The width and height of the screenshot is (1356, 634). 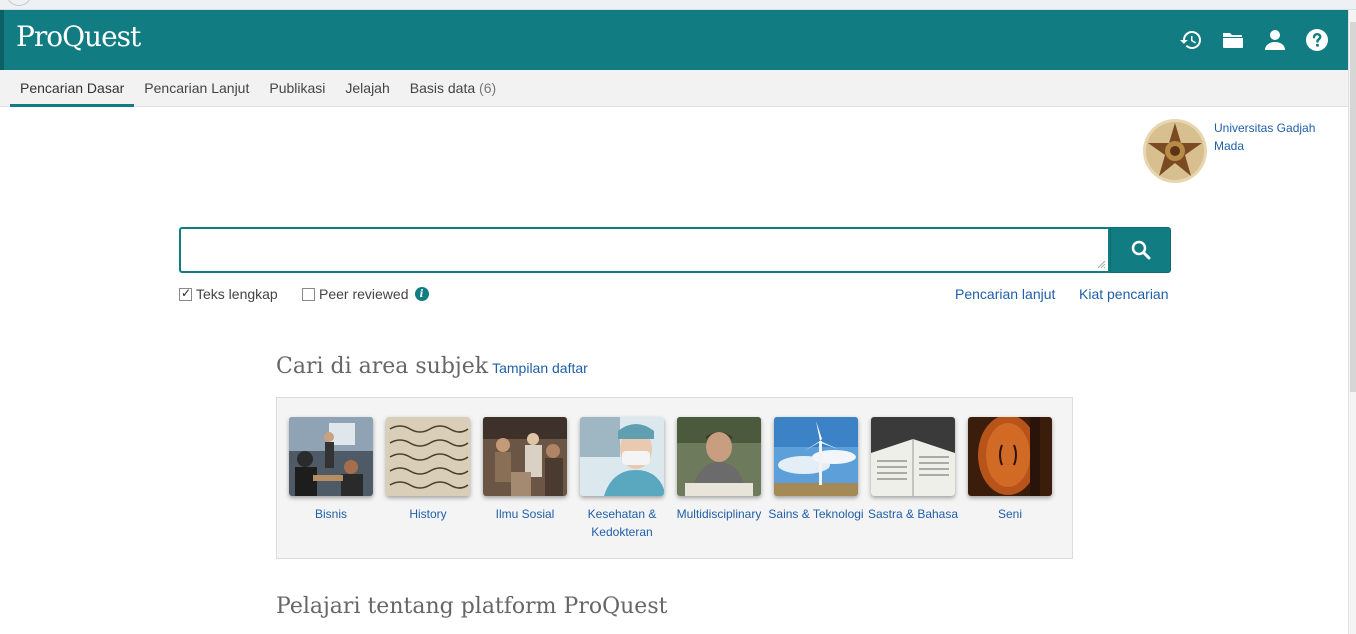 What do you see at coordinates (913, 514) in the screenshot?
I see `subject-label: Sastra & Bahasa` at bounding box center [913, 514].